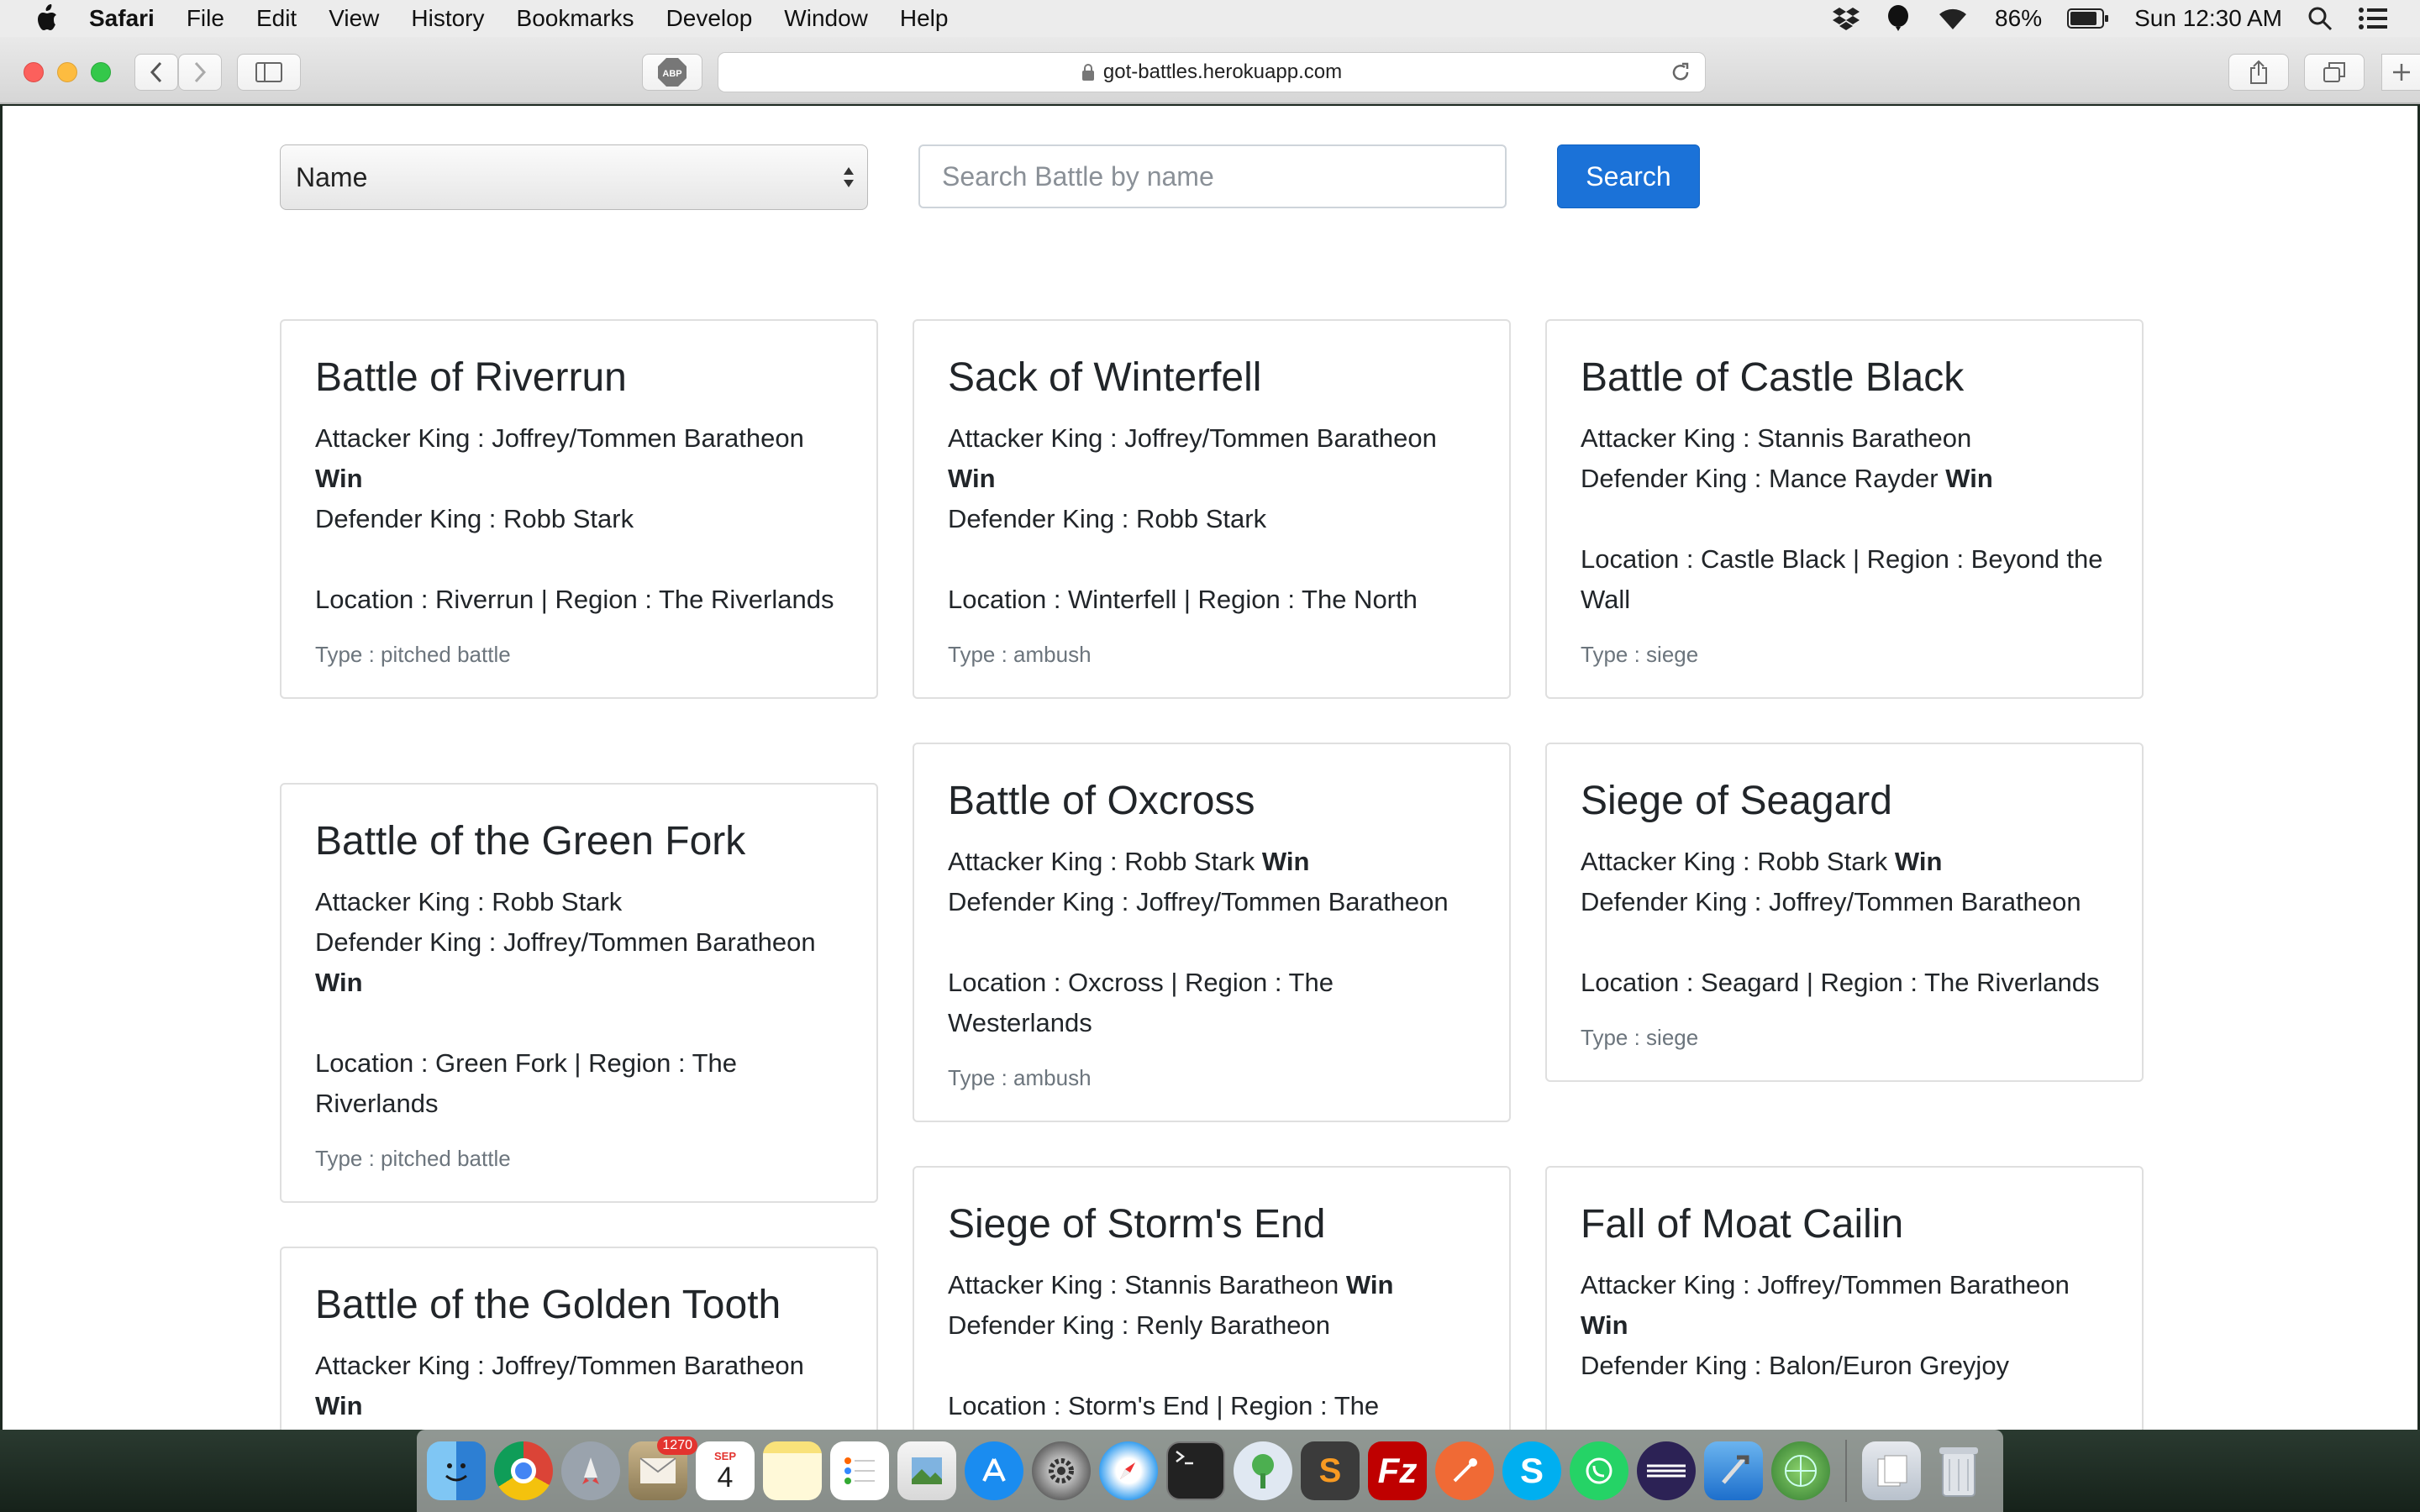 The image size is (2420, 1512). Describe the element at coordinates (548, 1305) in the screenshot. I see `battle-title: Battle of the Golden Tooth` at that location.